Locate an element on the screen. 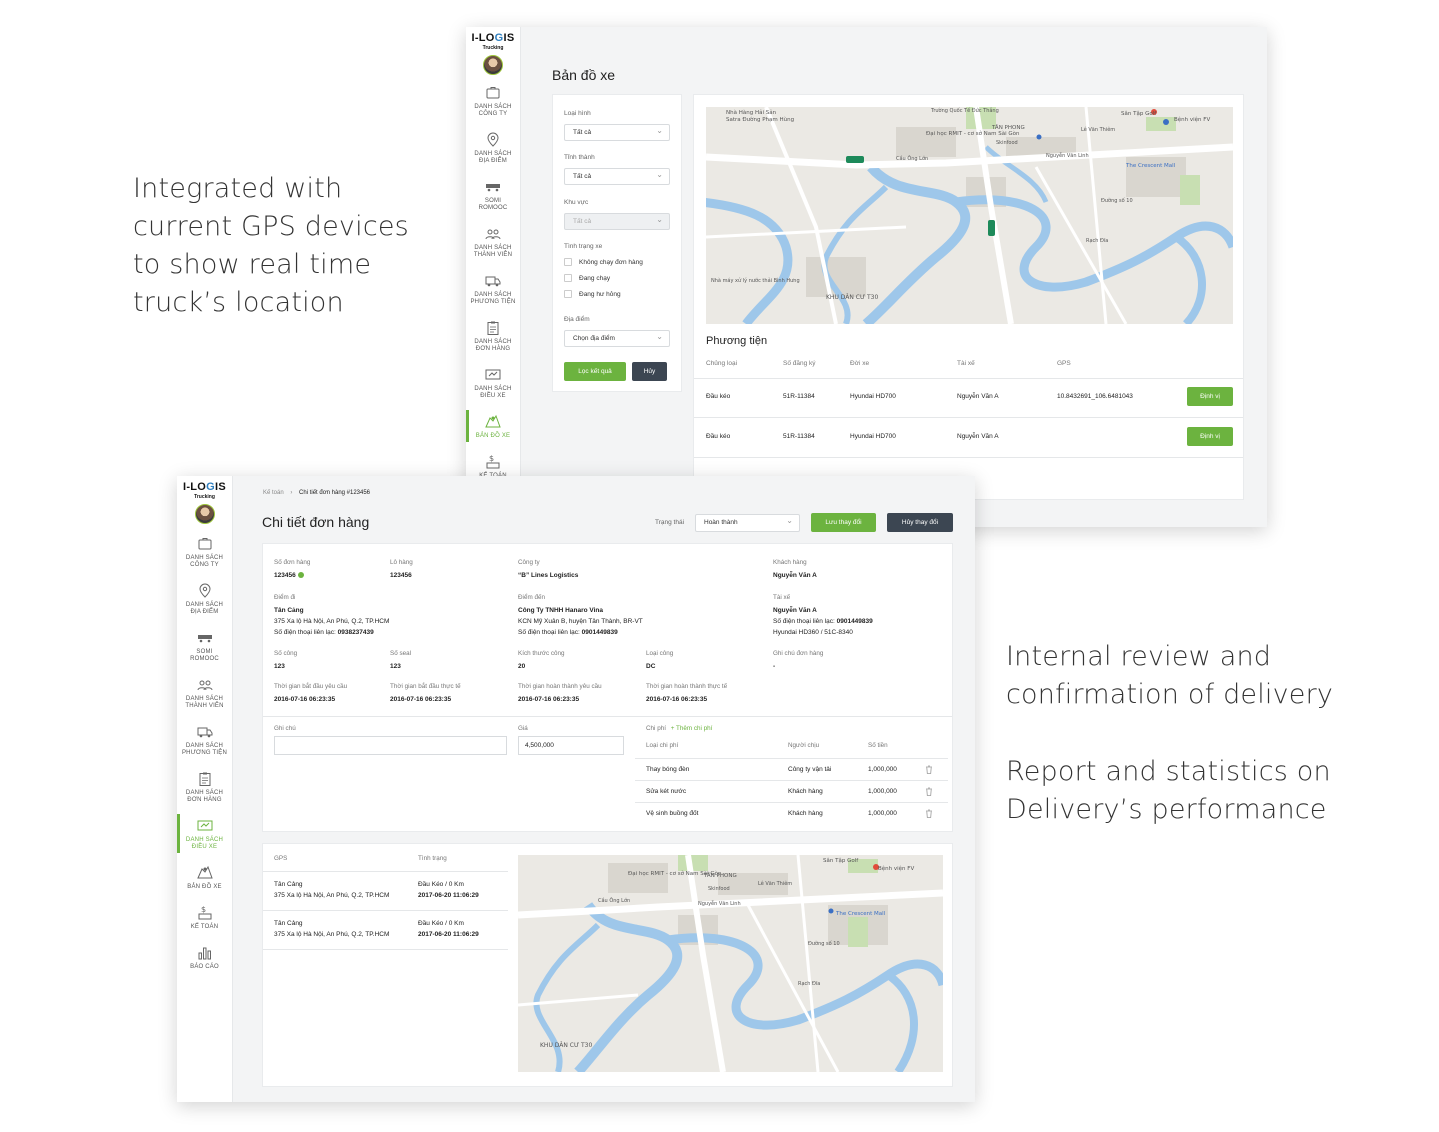  field-label: Loại công is located at coordinates (660, 653).